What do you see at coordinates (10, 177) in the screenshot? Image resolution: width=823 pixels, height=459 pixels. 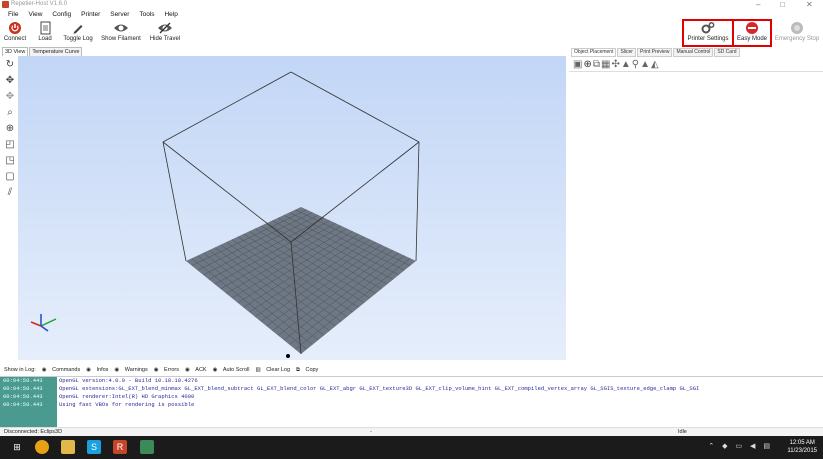 I see `top-view-icon: ▢` at bounding box center [10, 177].